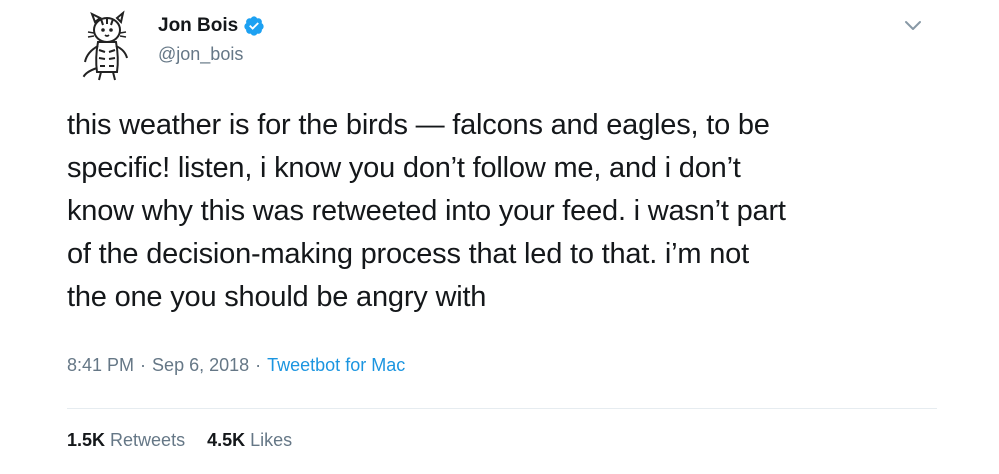 This screenshot has height=474, width=999. What do you see at coordinates (254, 26) in the screenshot?
I see `verified-badge-icon` at bounding box center [254, 26].